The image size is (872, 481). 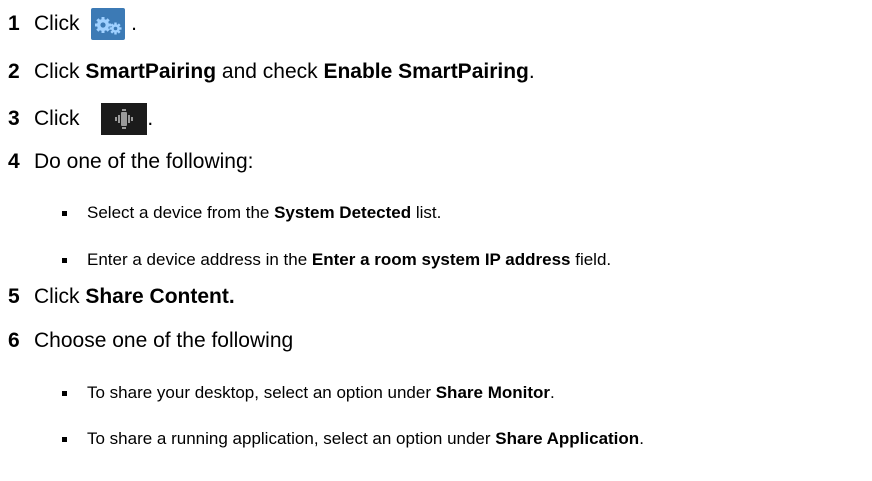 I want to click on step-text: and check, so click(x=270, y=71).